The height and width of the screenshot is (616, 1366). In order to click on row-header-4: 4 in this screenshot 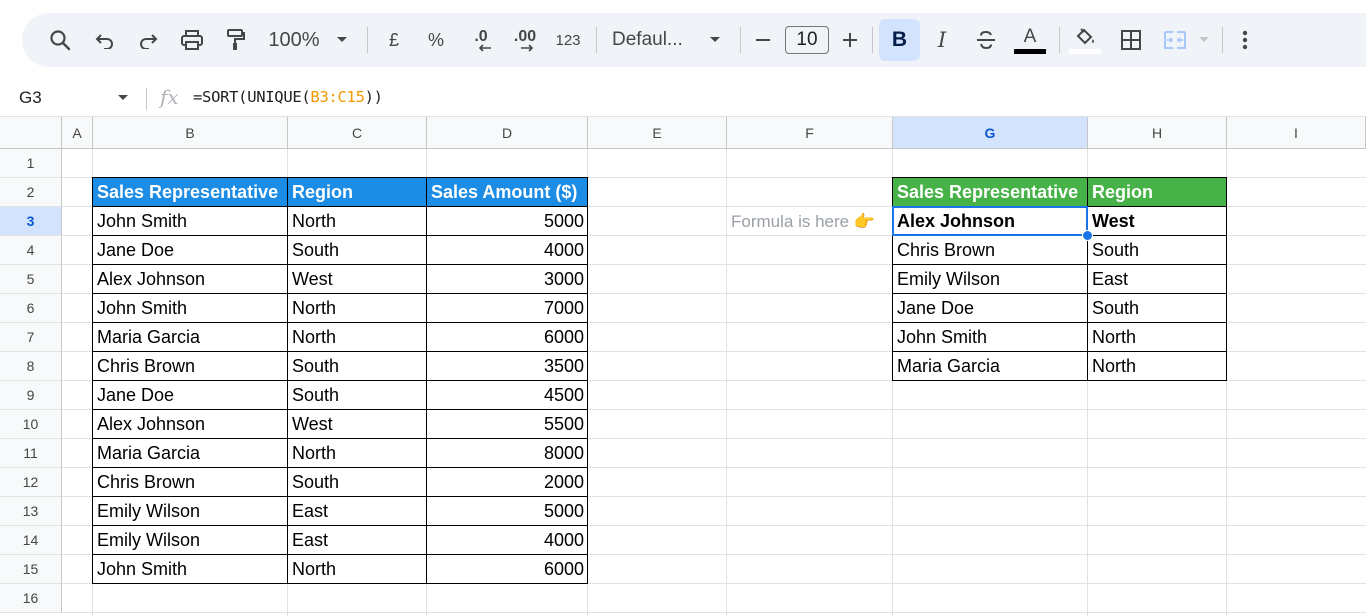, I will do `click(31, 250)`.